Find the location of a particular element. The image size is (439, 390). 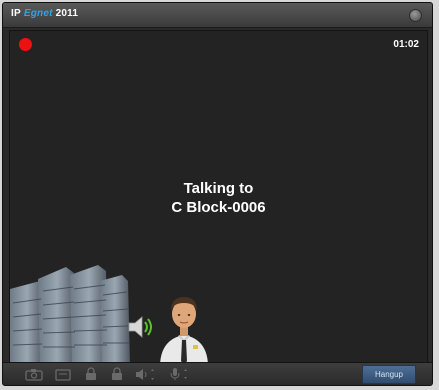

status-line-contact: C Block-0006 is located at coordinates (218, 207).